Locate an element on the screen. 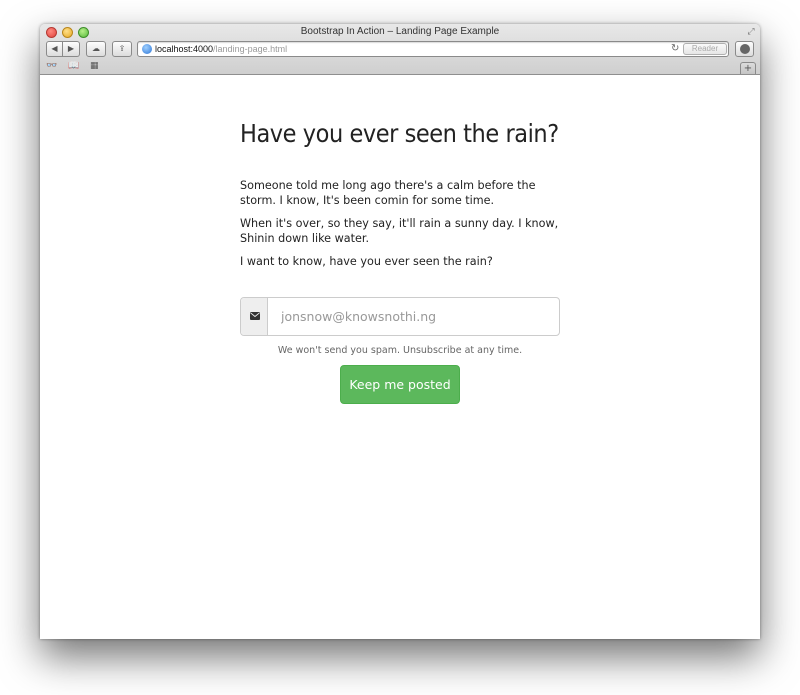 The height and width of the screenshot is (695, 800). share-button: ⇪ is located at coordinates (122, 49).